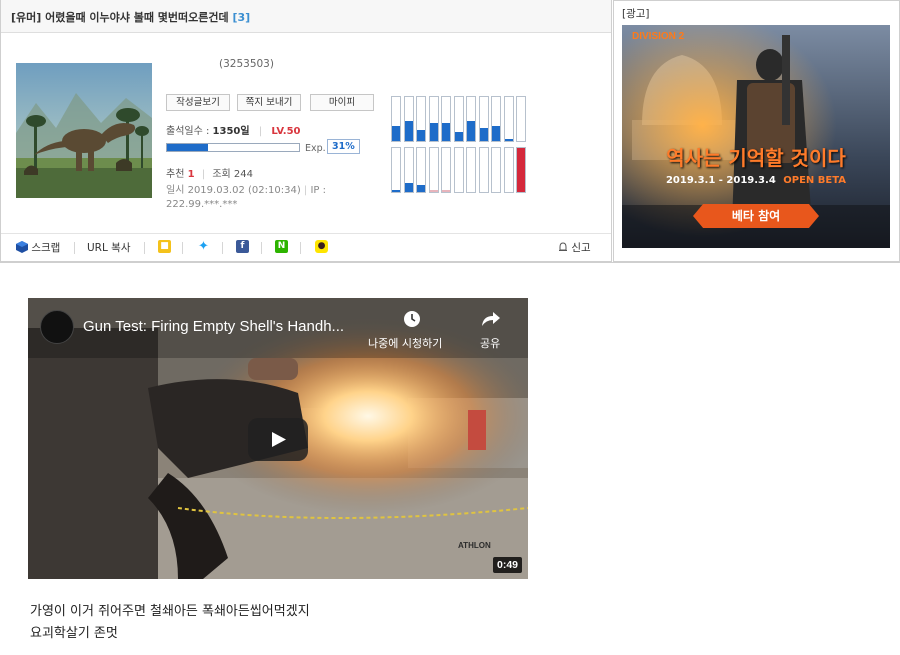  I want to click on views-label: 조회, so click(221, 174).